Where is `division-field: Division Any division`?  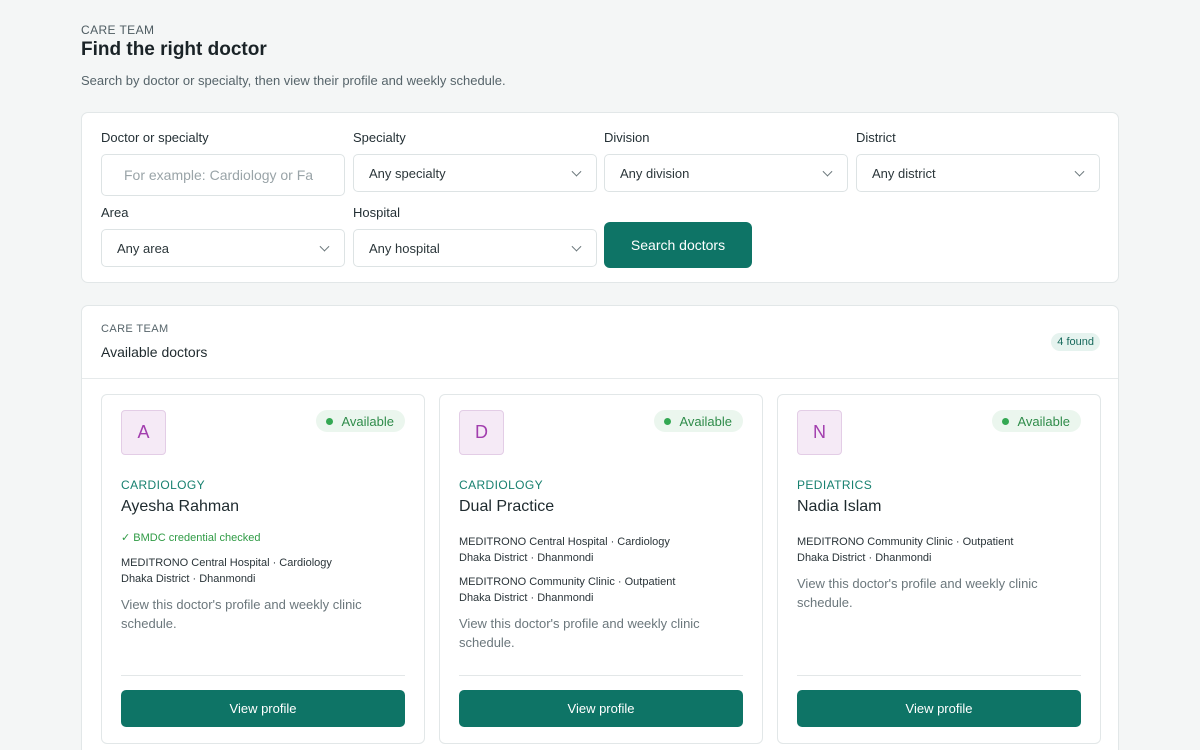 division-field: Division Any division is located at coordinates (726, 161).